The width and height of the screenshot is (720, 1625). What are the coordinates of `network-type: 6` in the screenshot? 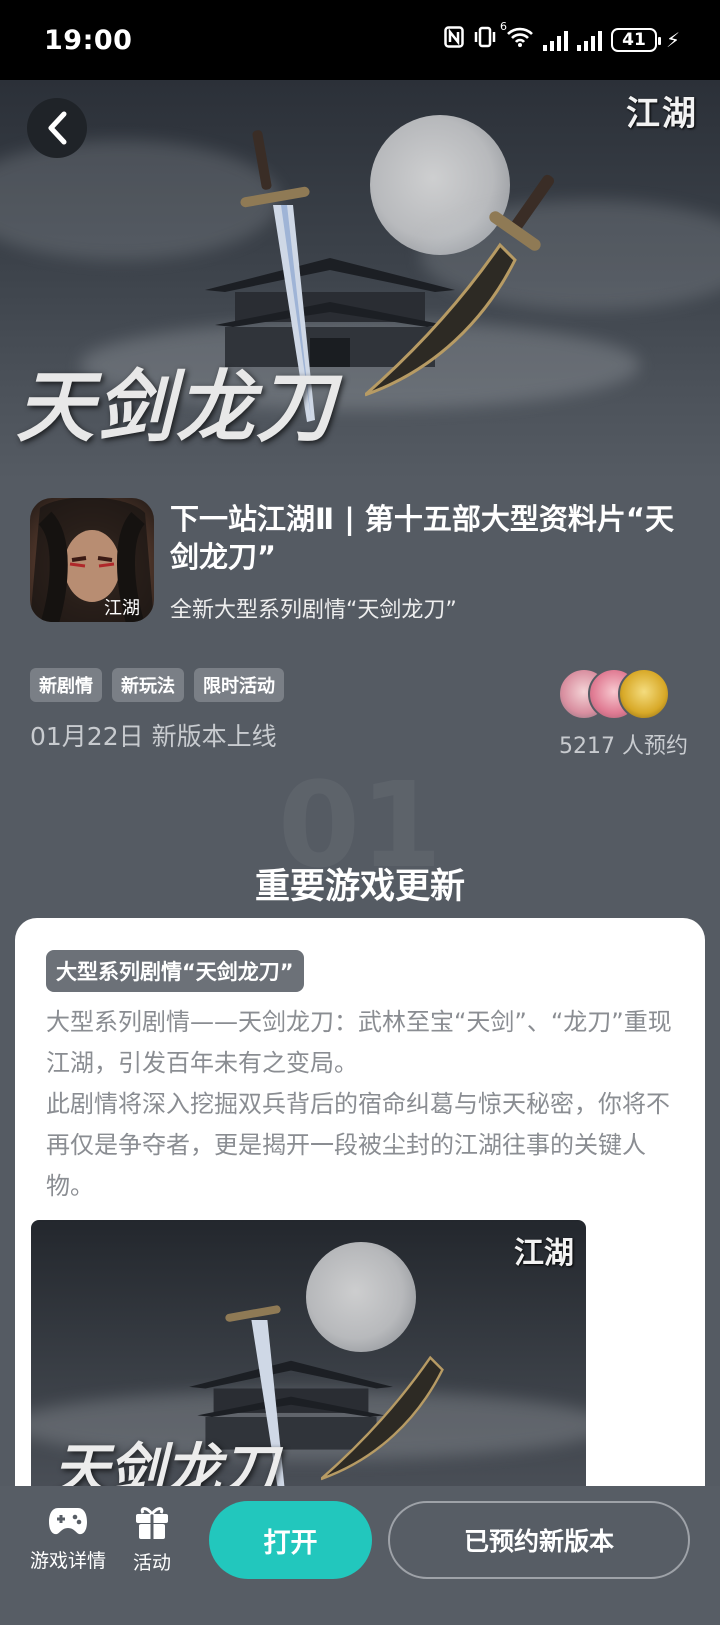 It's located at (503, 26).